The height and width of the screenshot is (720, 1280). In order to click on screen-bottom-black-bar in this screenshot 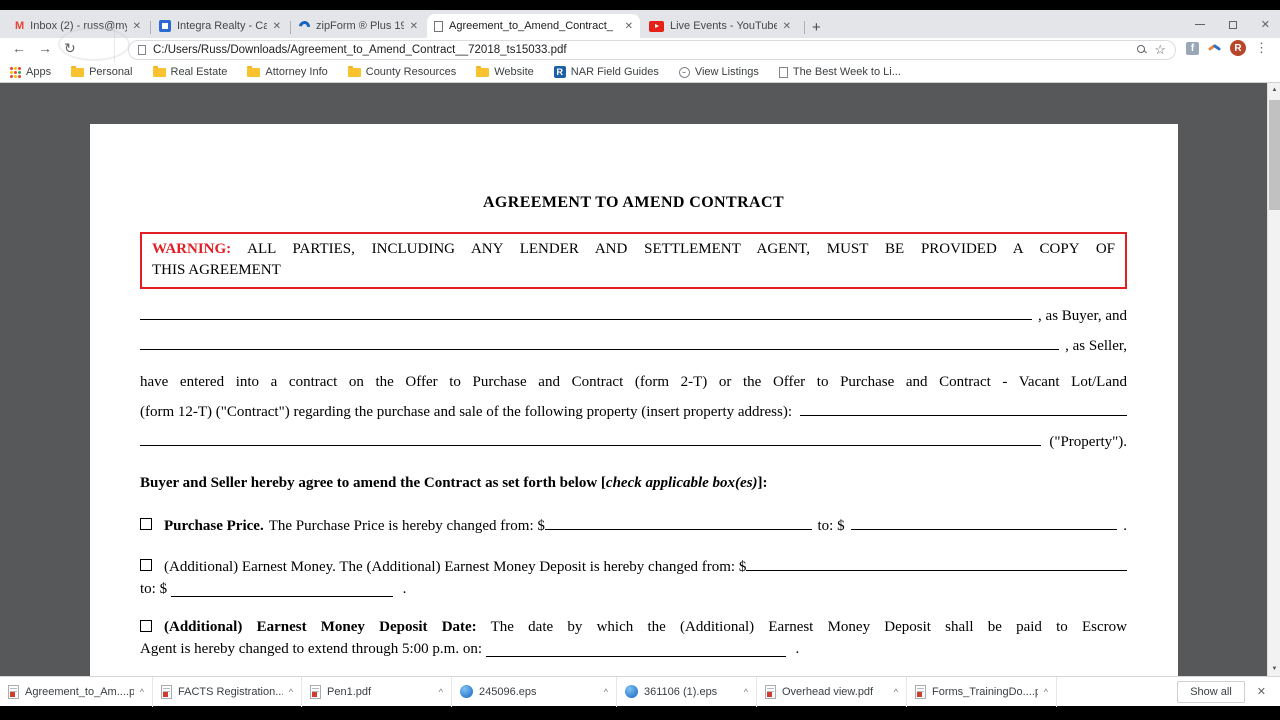, I will do `click(640, 713)`.